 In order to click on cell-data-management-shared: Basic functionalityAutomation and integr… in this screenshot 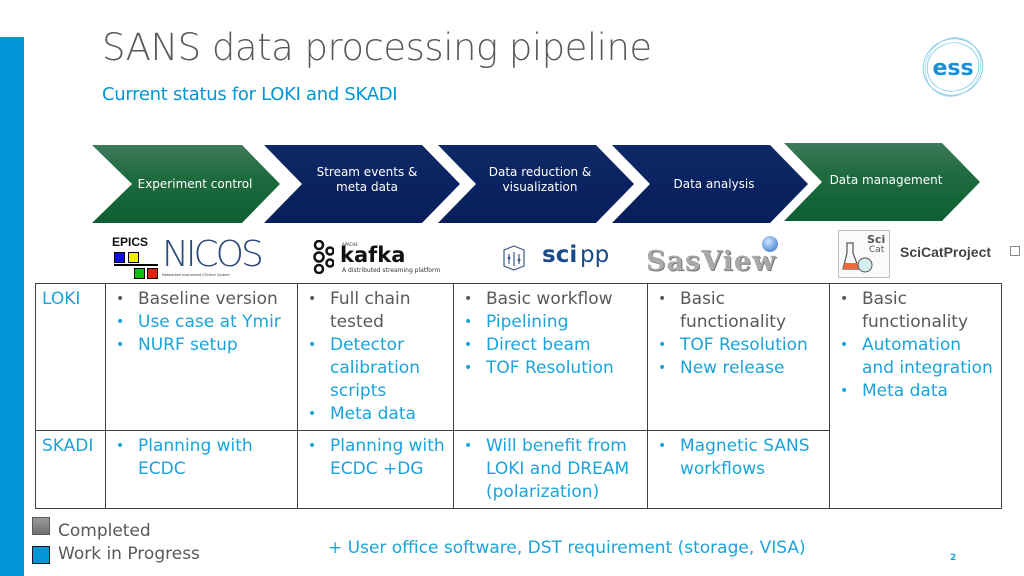, I will do `click(915, 396)`.